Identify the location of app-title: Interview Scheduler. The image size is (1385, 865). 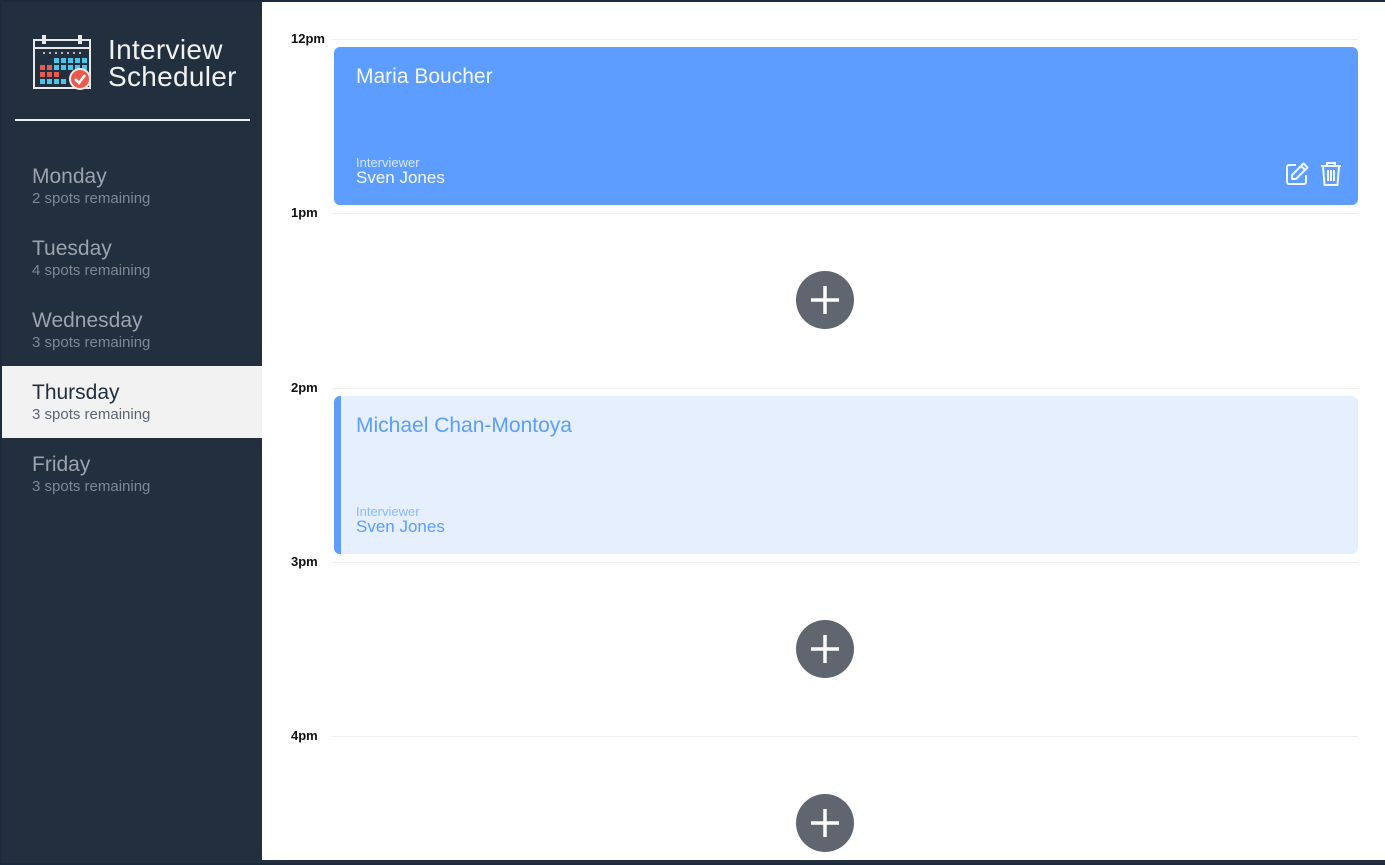
(172, 63).